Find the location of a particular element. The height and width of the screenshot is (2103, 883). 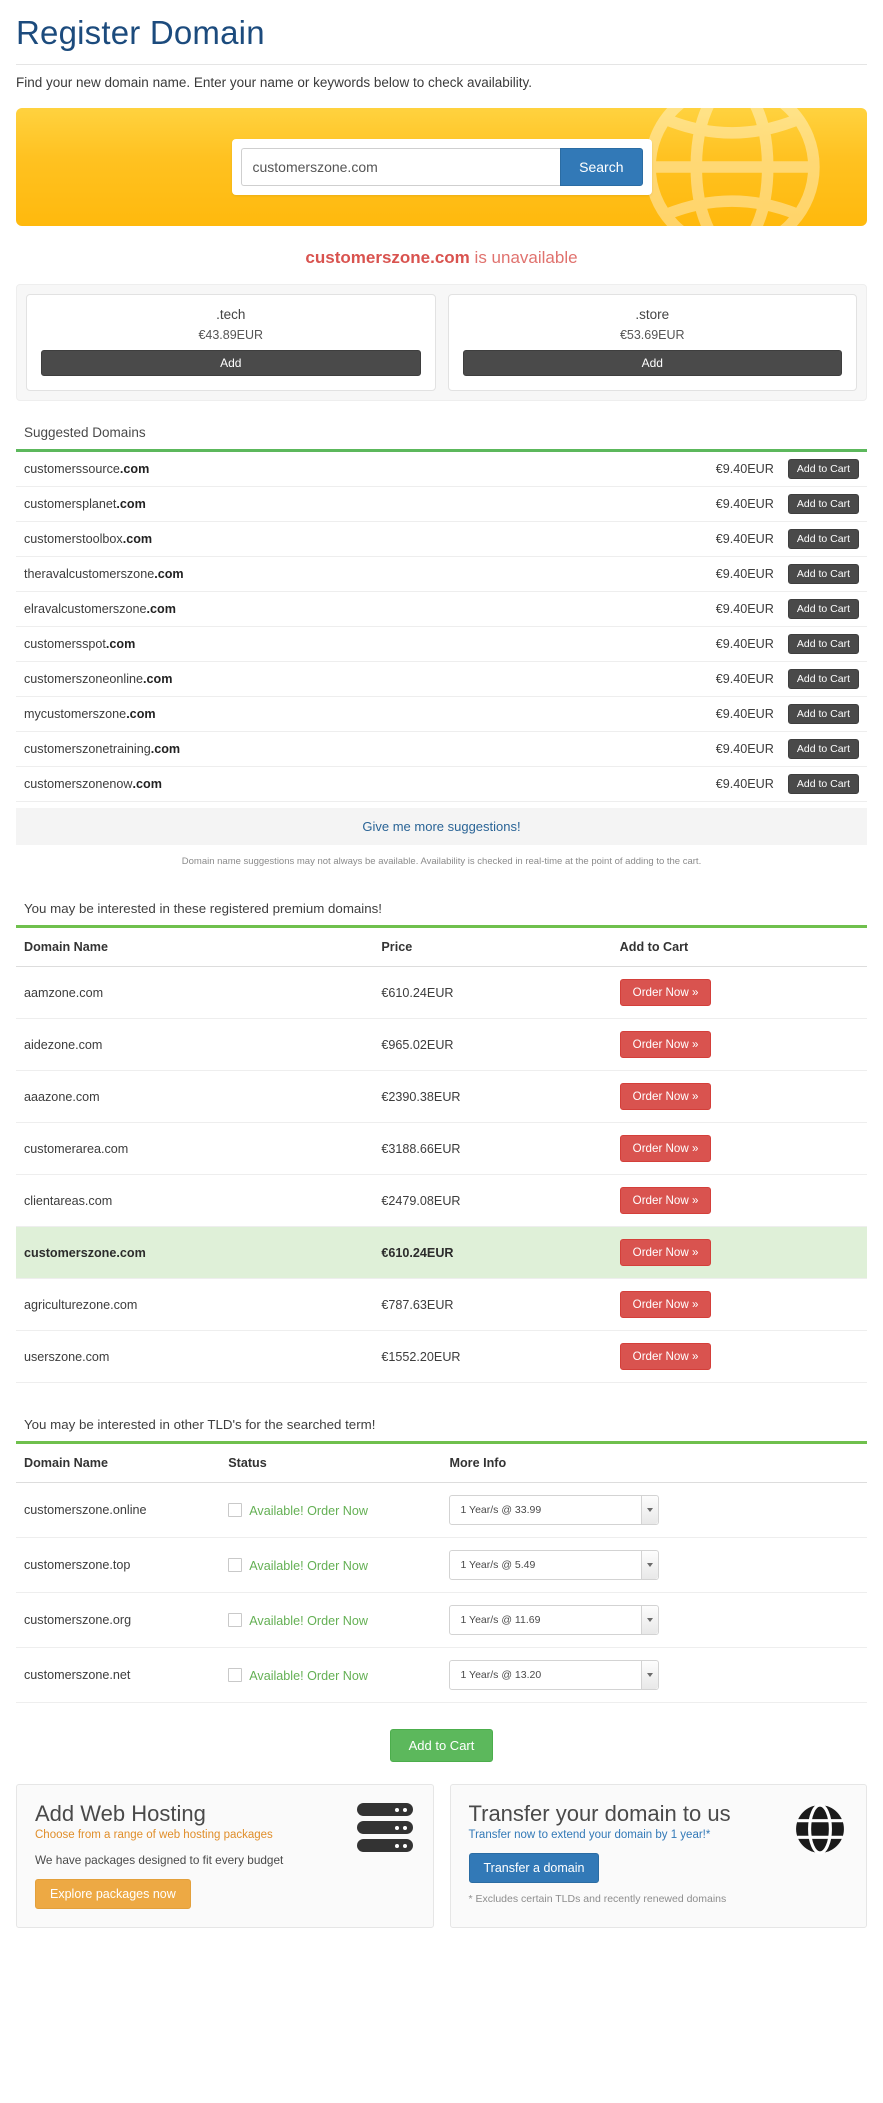

add-to-cart-section: Add to Cart is located at coordinates (441, 1743).